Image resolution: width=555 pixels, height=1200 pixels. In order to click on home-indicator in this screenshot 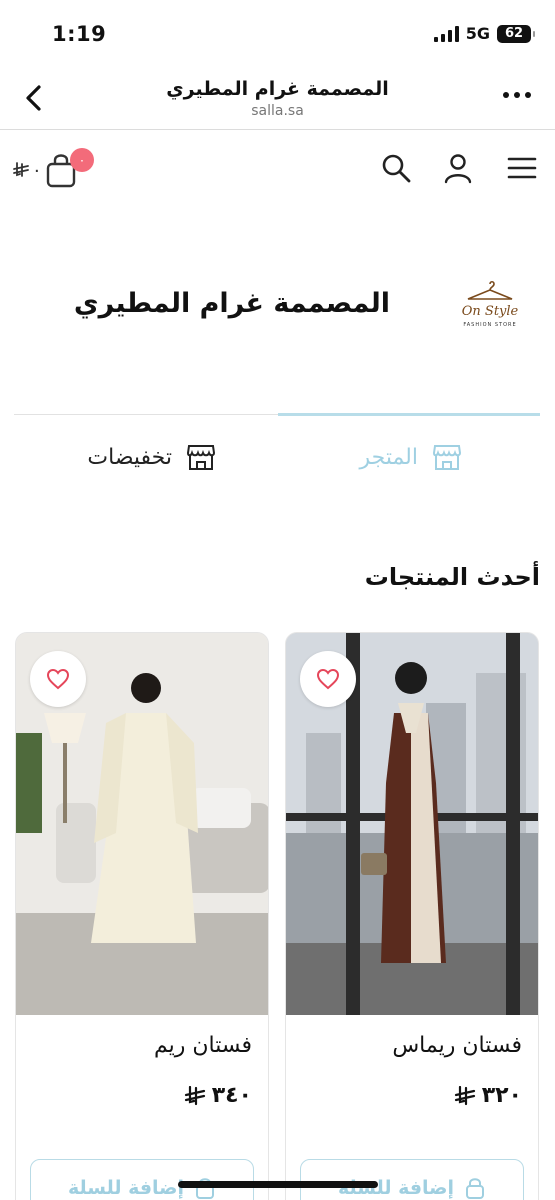, I will do `click(278, 1184)`.